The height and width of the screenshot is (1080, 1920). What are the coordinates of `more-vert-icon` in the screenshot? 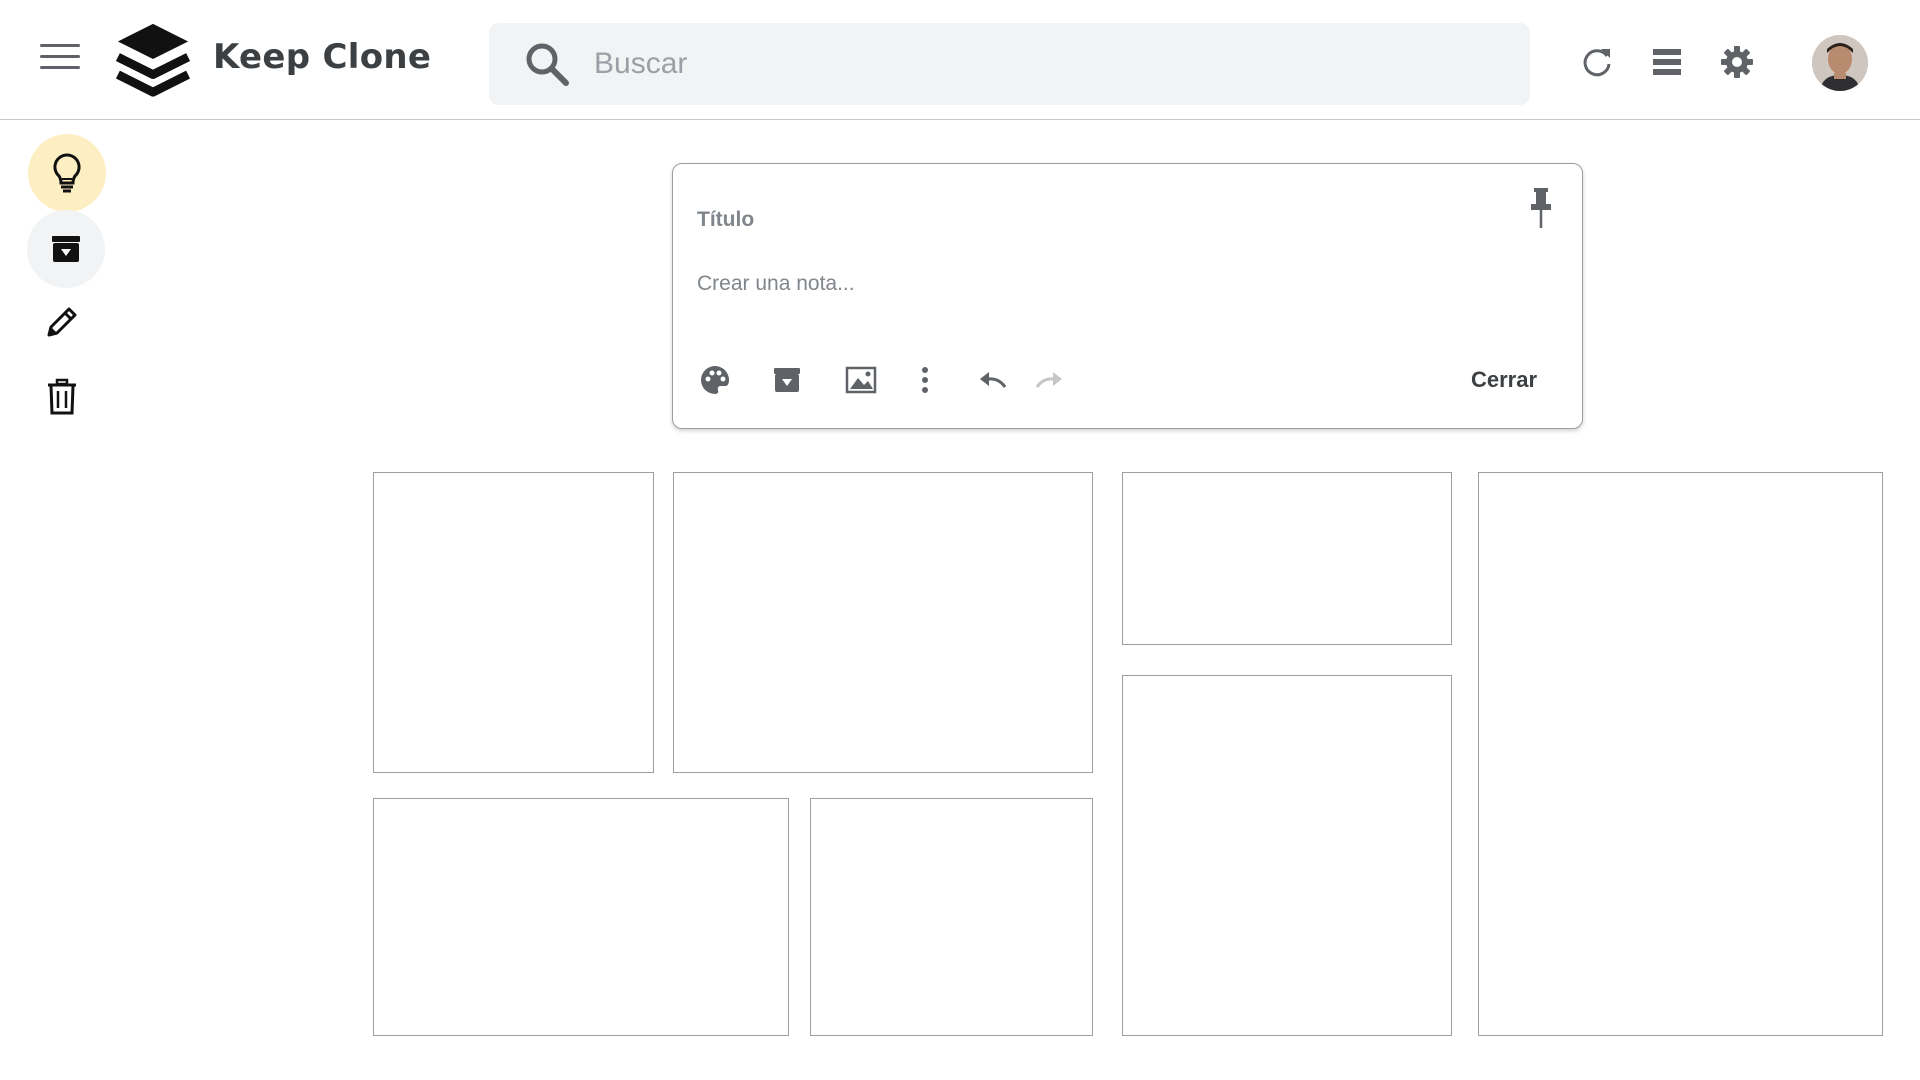 It's located at (925, 380).